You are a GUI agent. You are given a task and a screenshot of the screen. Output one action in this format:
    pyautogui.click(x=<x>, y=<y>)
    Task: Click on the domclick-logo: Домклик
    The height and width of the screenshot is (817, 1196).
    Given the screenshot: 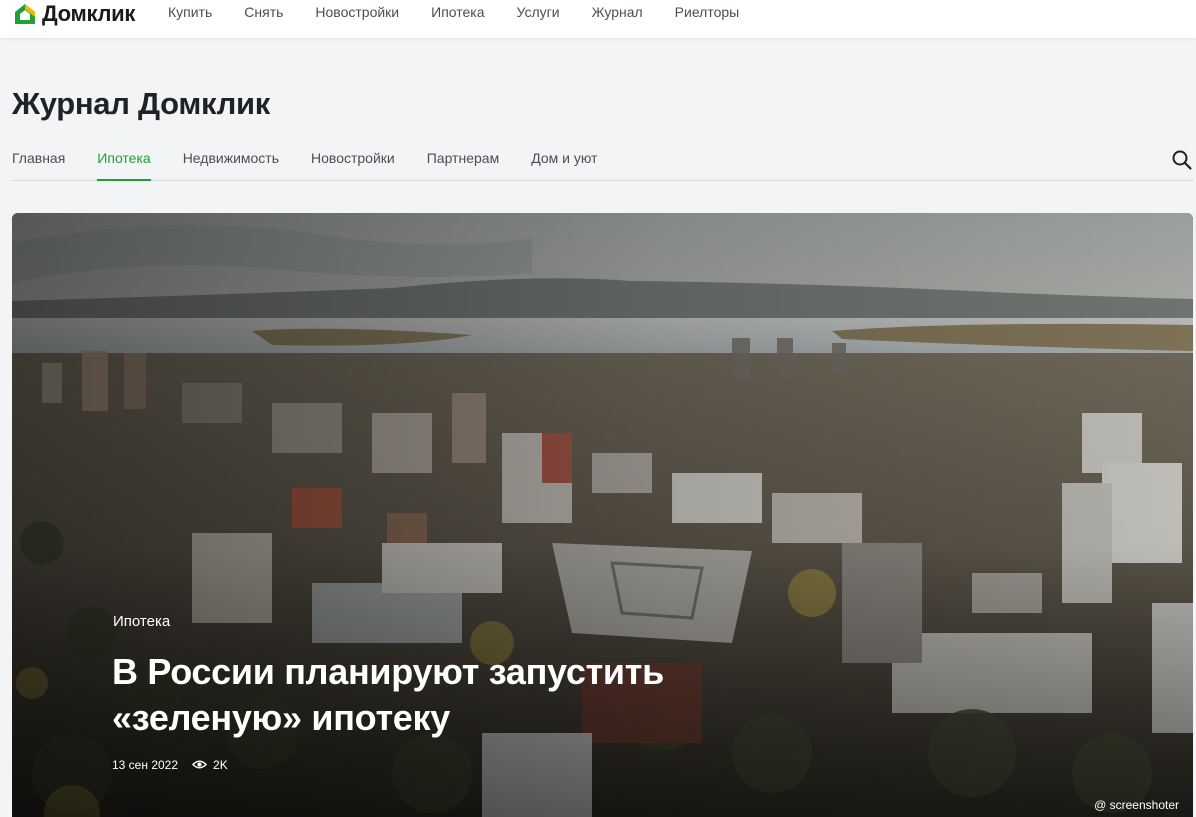 What is the action you would take?
    pyautogui.click(x=73, y=14)
    